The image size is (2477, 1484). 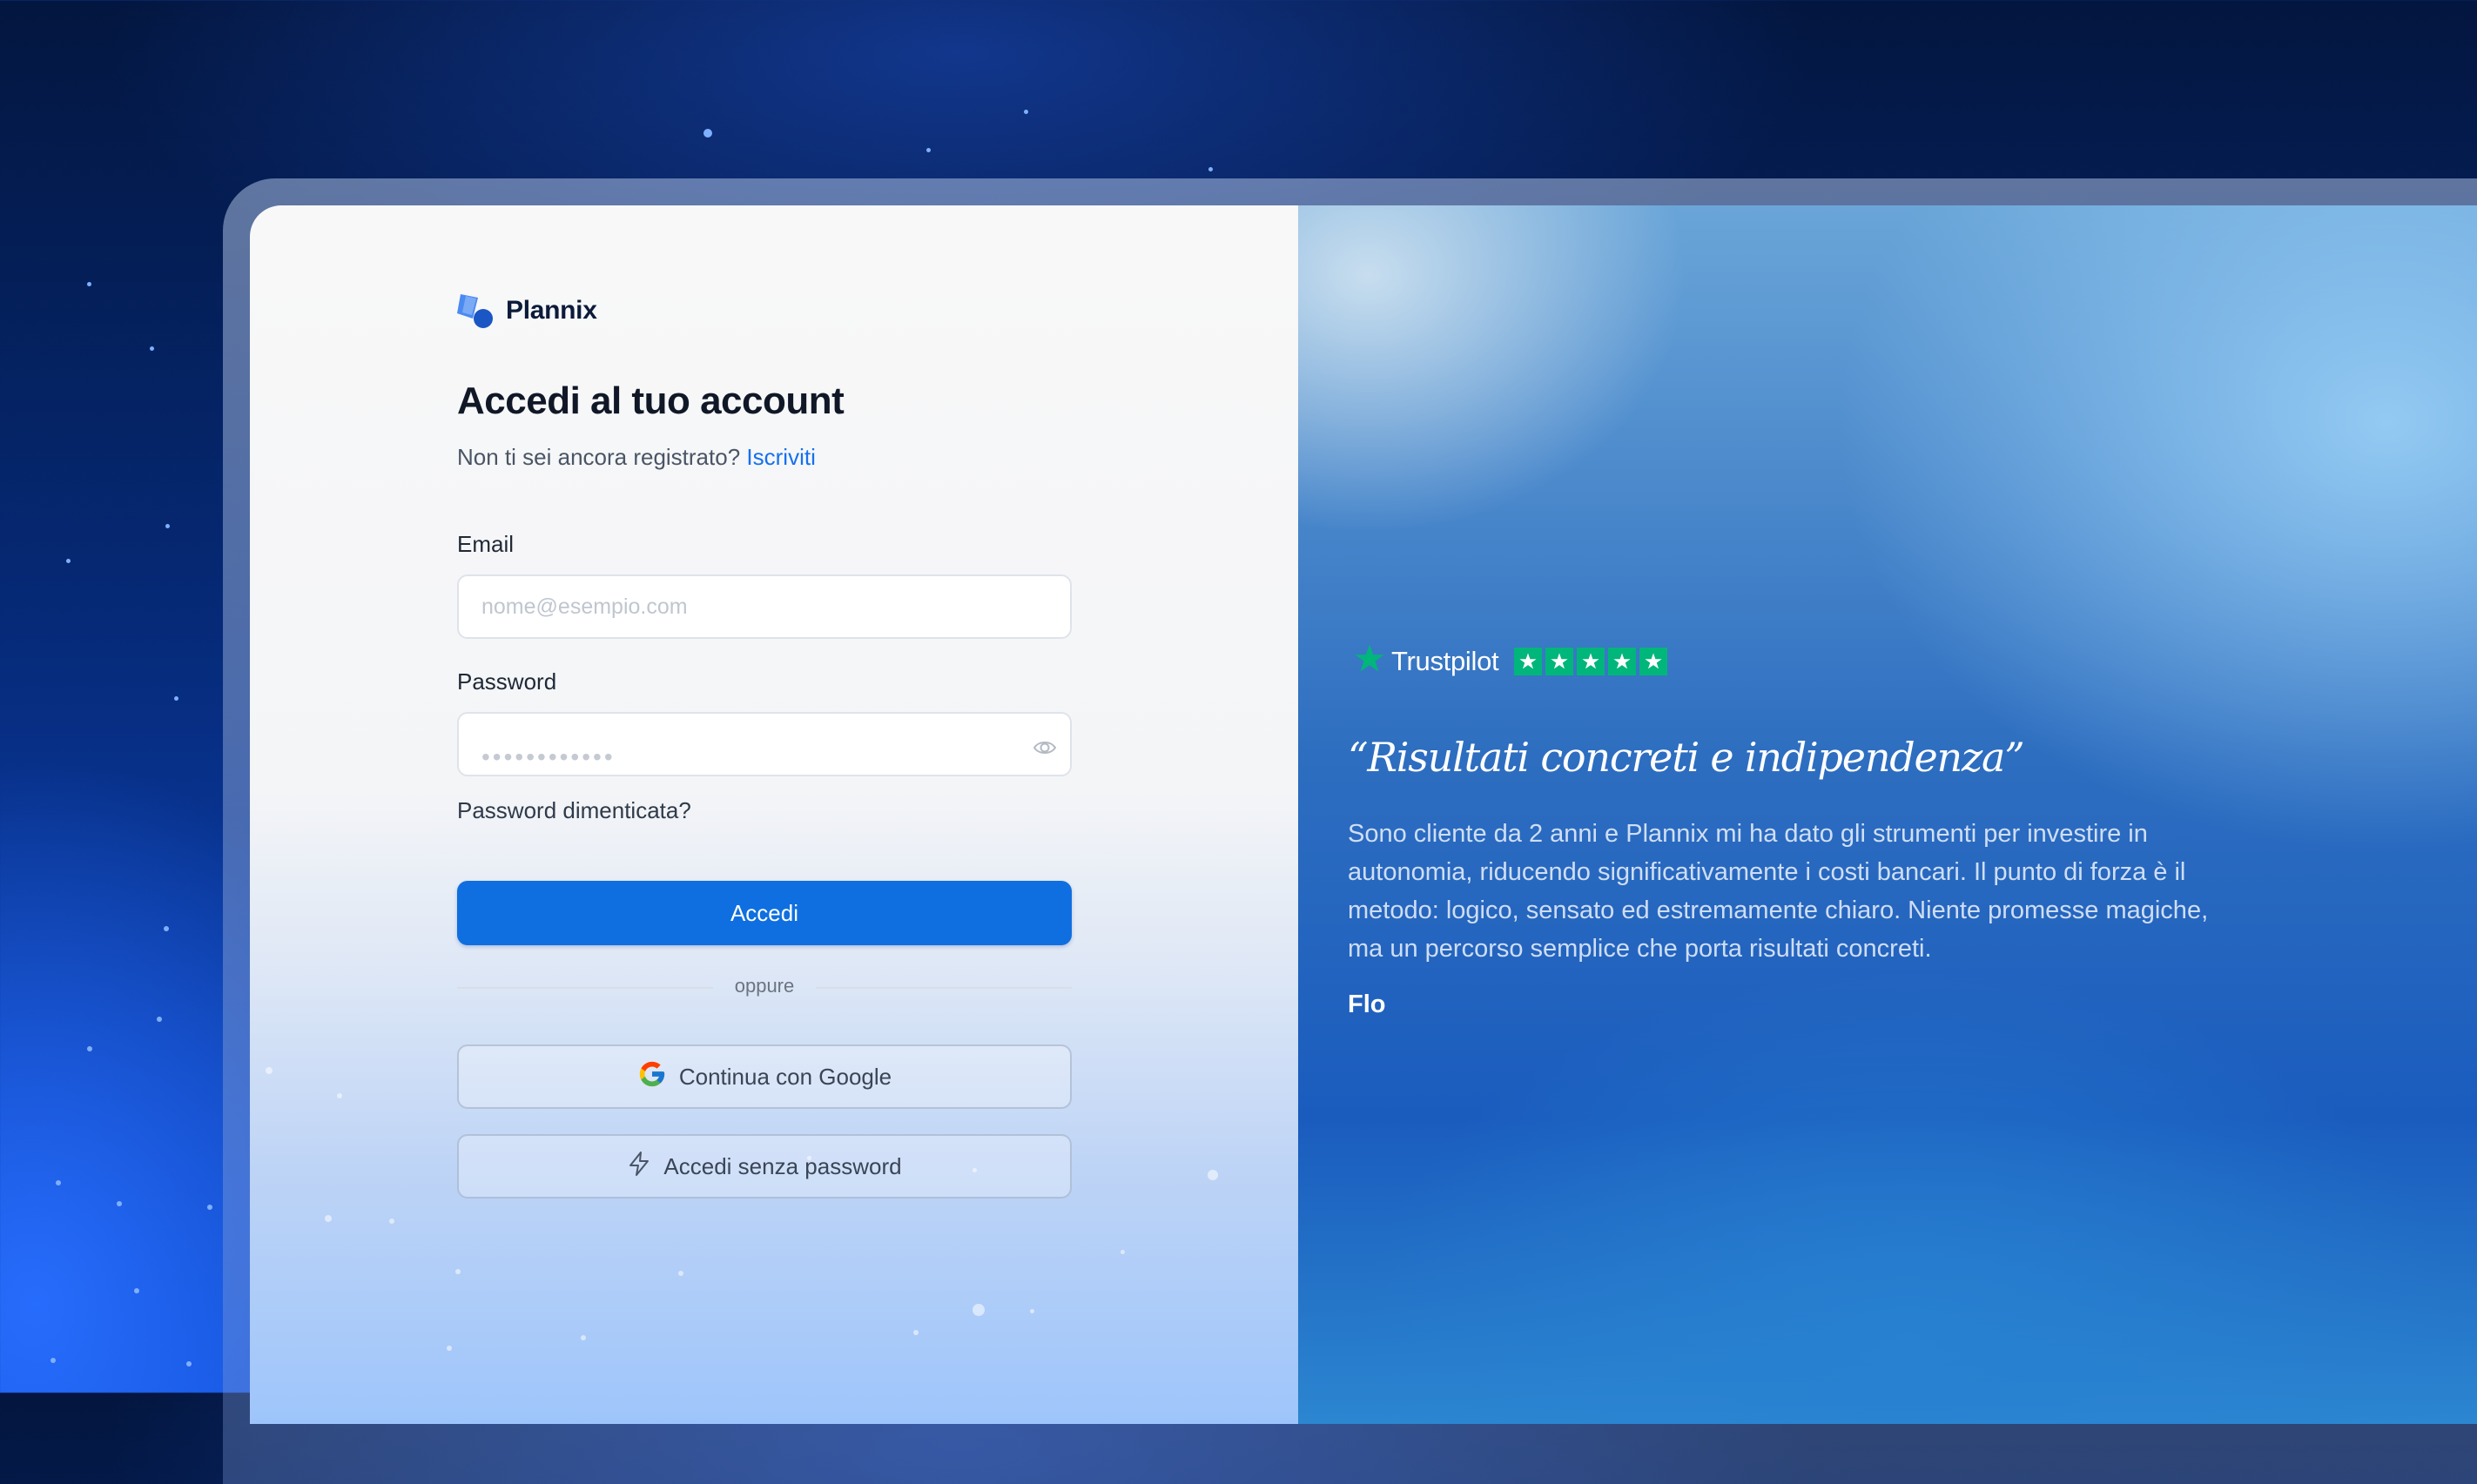 What do you see at coordinates (764, 606) in the screenshot?
I see `email-field` at bounding box center [764, 606].